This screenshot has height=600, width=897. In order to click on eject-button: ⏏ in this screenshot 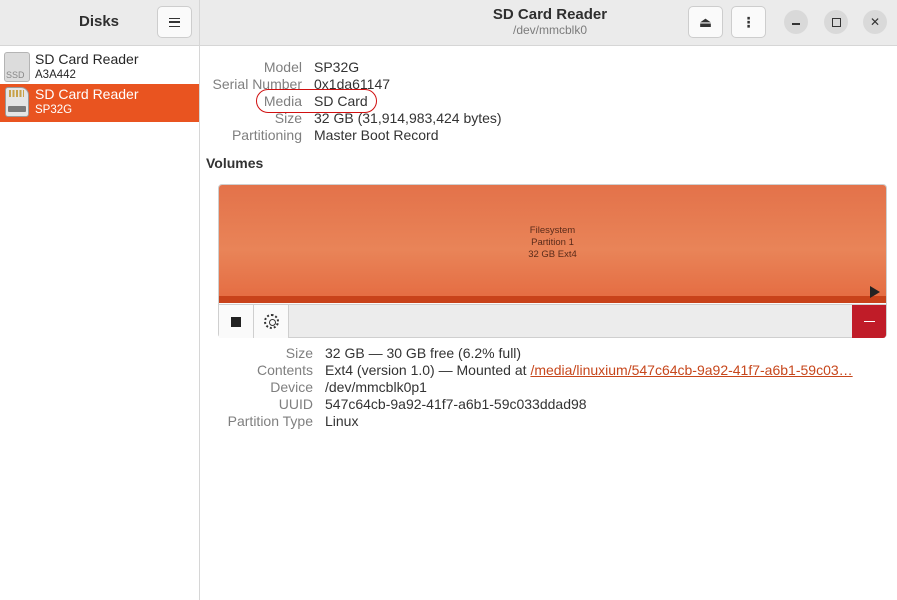, I will do `click(705, 22)`.